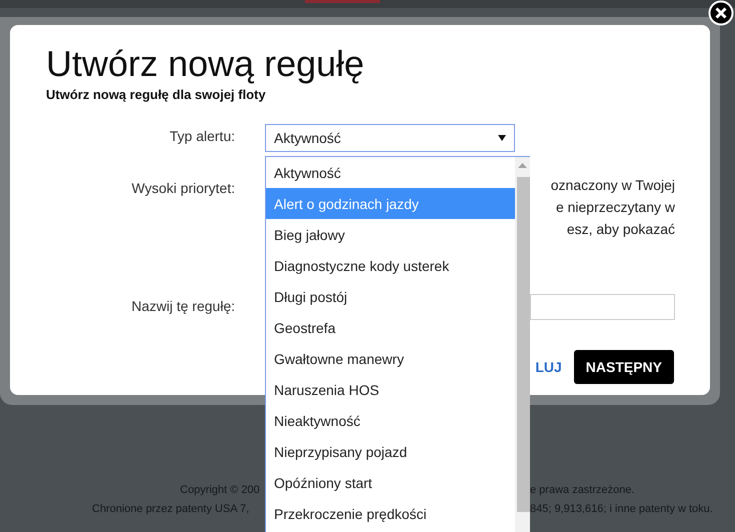 The height and width of the screenshot is (532, 735). I want to click on next-button: NASTĘPNY, so click(624, 367).